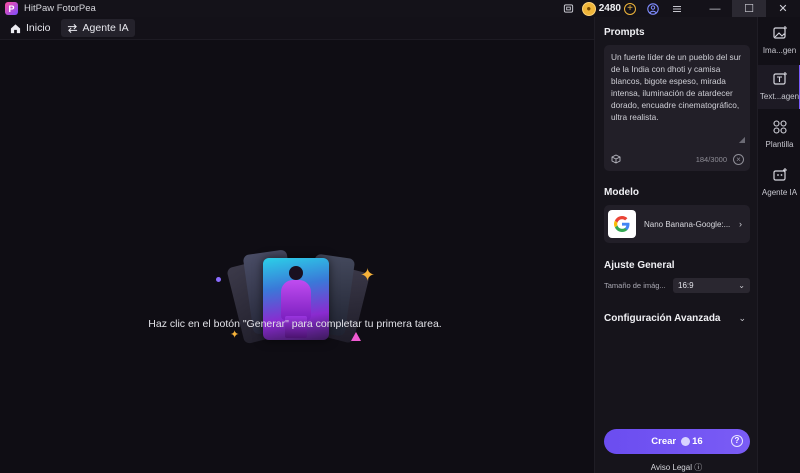 The width and height of the screenshot is (800, 473). I want to click on rail-label-template: Plantilla, so click(779, 144).